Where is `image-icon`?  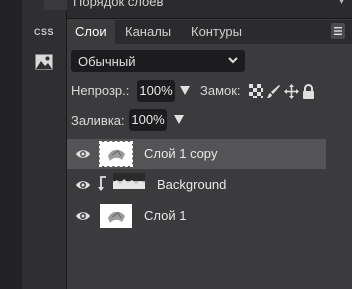 image-icon is located at coordinates (44, 62).